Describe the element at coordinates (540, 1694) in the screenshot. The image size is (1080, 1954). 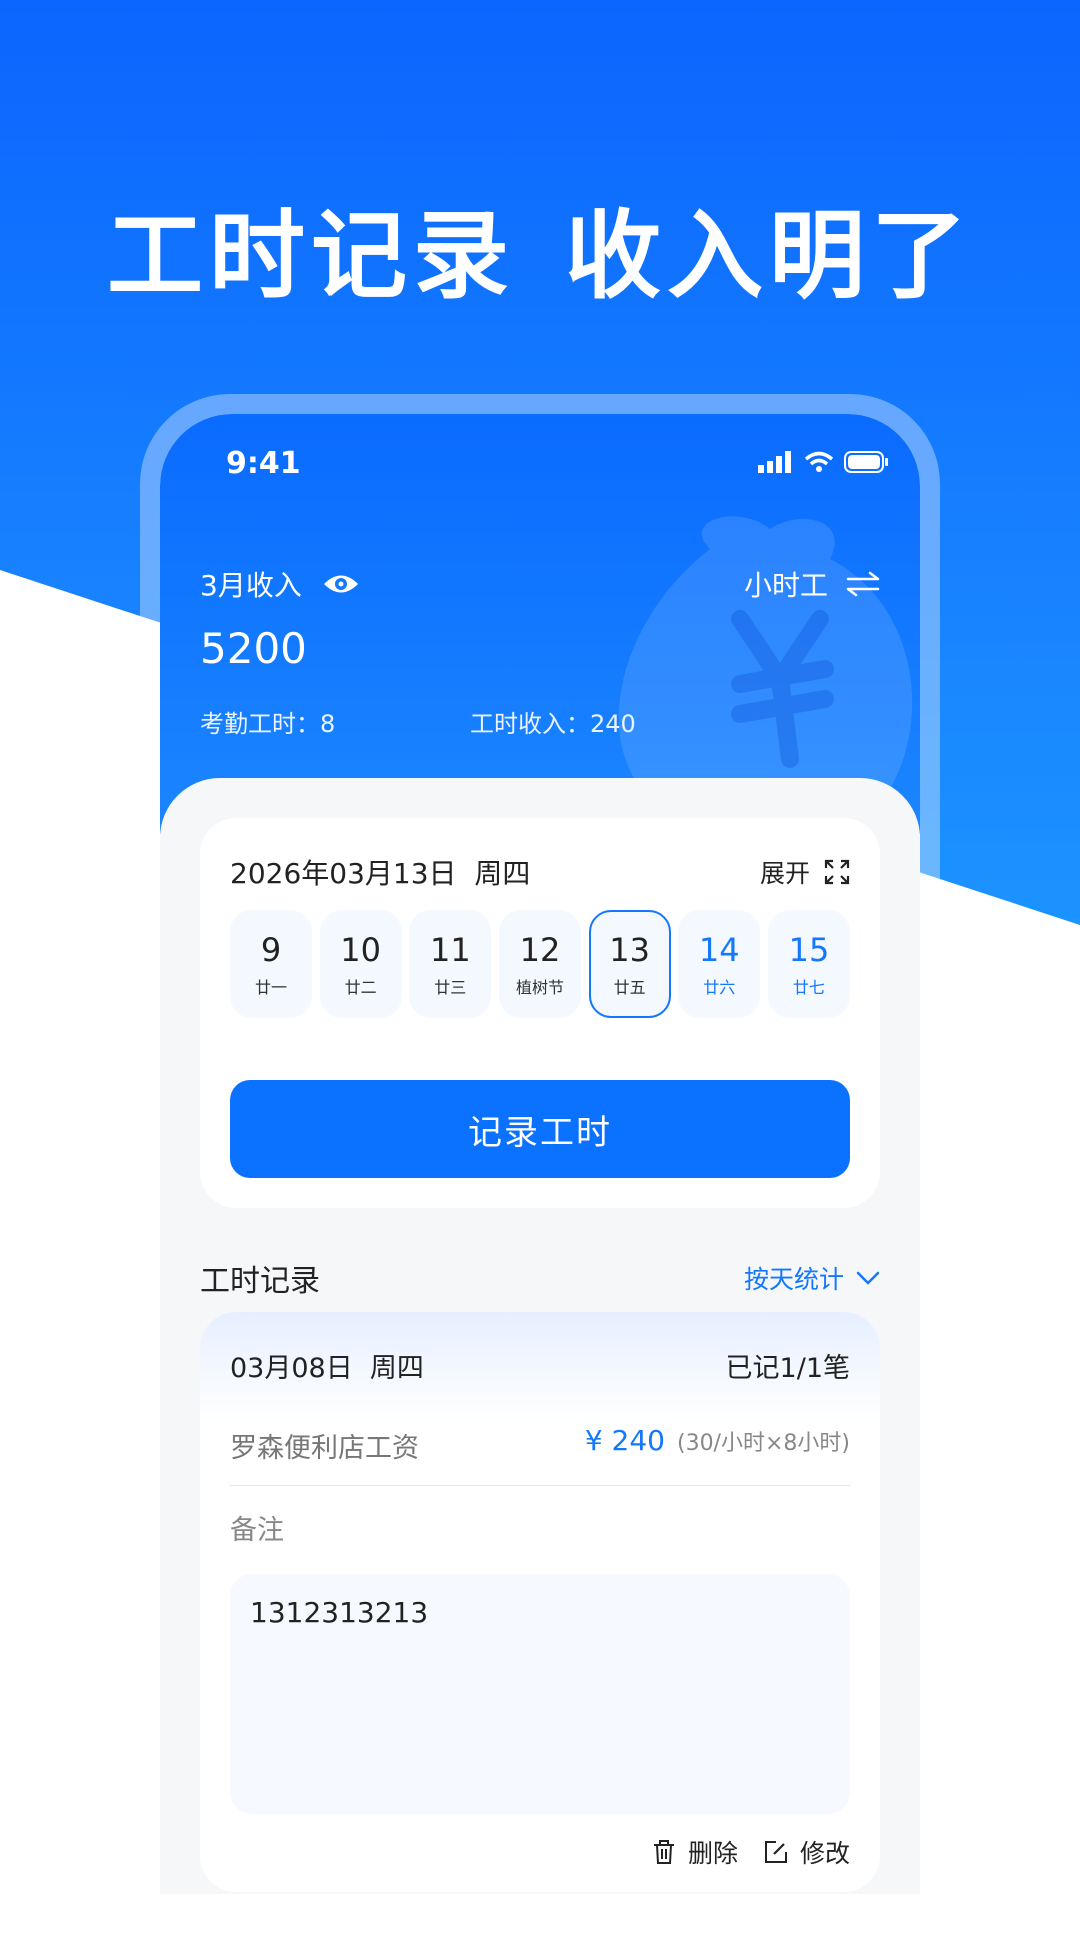
I see `note-field: 1312313213` at that location.